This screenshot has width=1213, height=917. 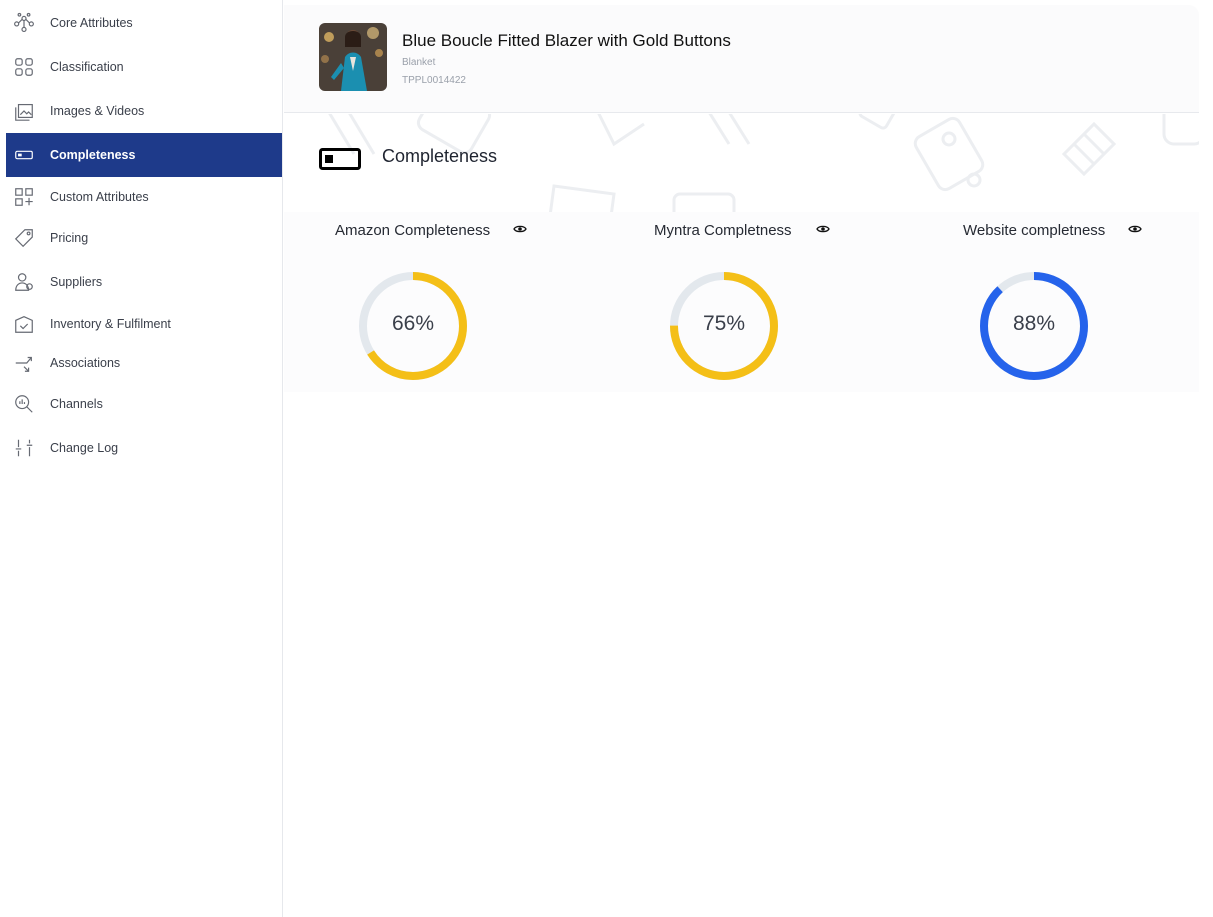 What do you see at coordinates (144, 238) in the screenshot?
I see `sidebar-item-pricing: Pricing` at bounding box center [144, 238].